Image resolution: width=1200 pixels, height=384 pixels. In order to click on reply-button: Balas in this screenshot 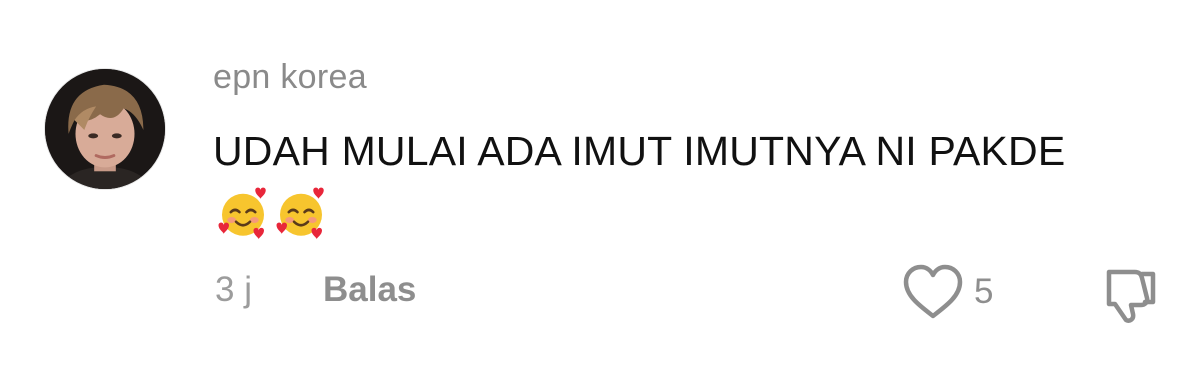, I will do `click(369, 290)`.